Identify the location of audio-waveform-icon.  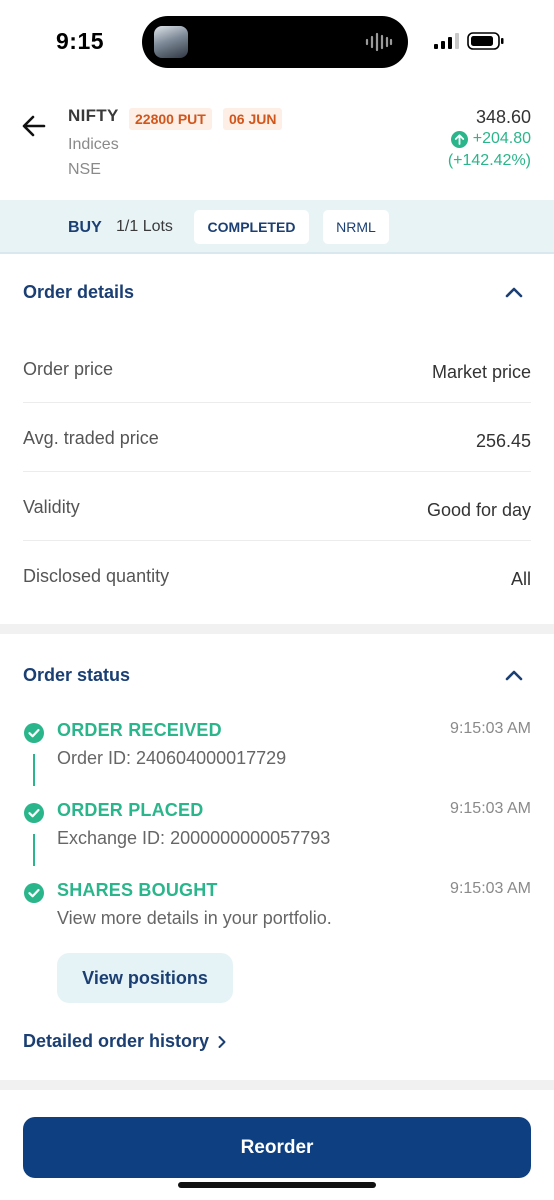
(379, 42).